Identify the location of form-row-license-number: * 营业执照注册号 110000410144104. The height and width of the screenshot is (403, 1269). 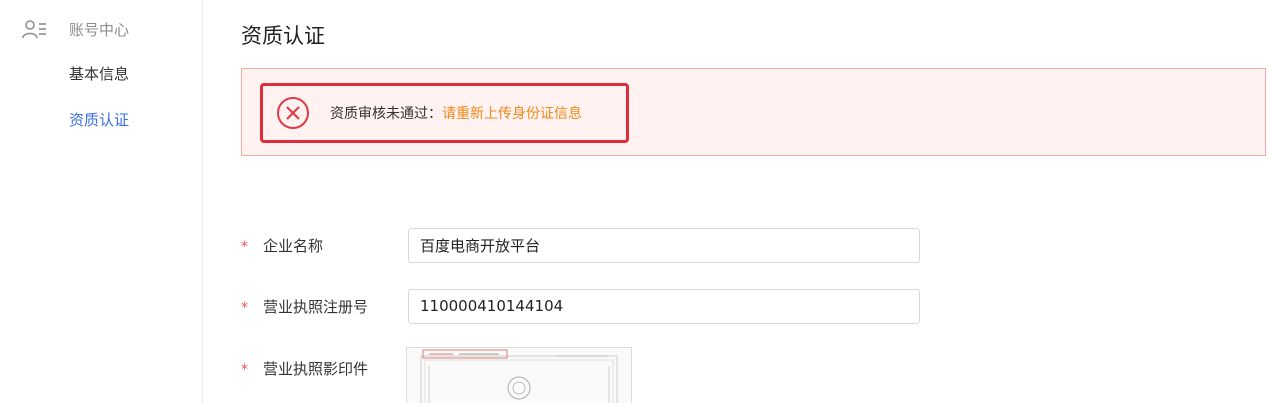
(580, 306).